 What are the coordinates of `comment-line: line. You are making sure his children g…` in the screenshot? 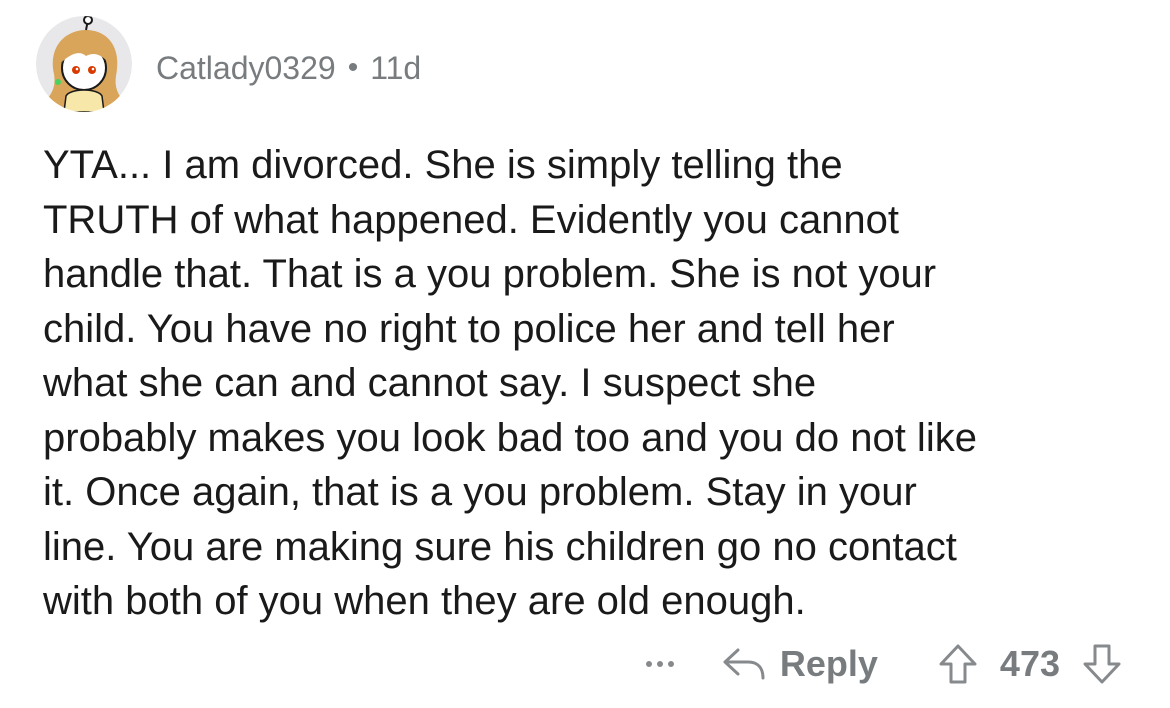 It's located at (500, 546).